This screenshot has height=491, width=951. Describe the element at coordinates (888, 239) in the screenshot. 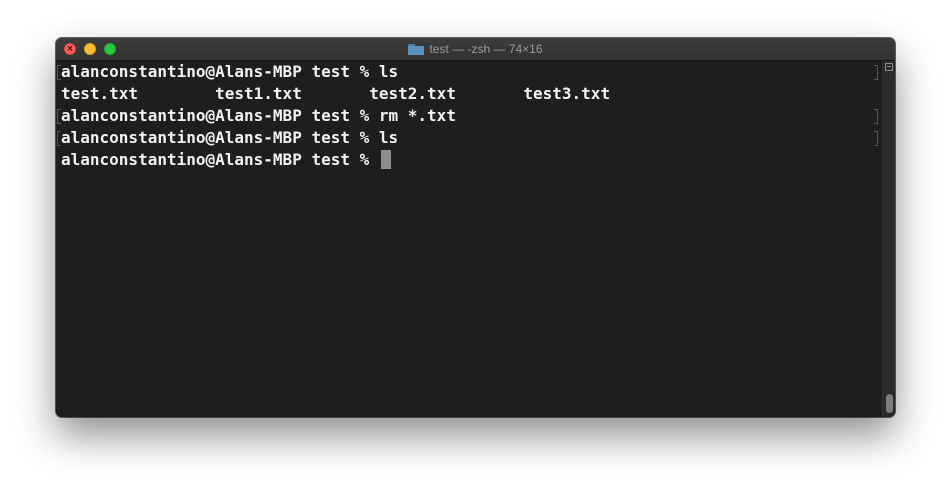

I see `vertical-scrollbar` at that location.